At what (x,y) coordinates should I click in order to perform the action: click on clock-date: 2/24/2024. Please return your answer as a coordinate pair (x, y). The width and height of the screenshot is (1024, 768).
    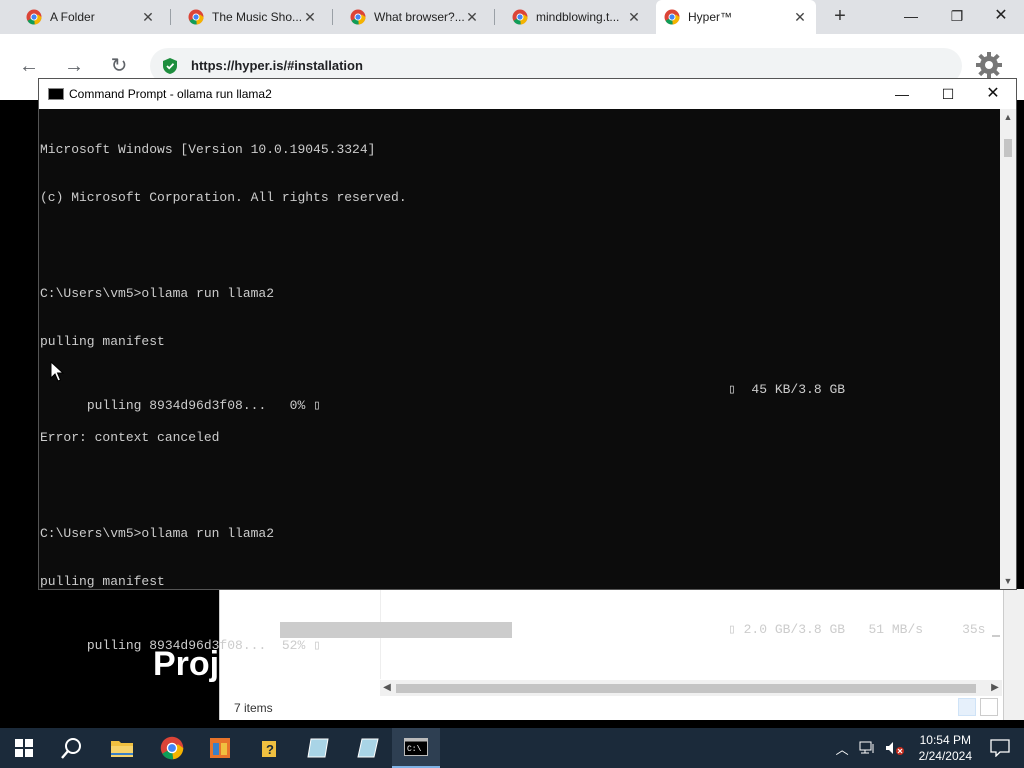
    Looking at the image, I should click on (945, 756).